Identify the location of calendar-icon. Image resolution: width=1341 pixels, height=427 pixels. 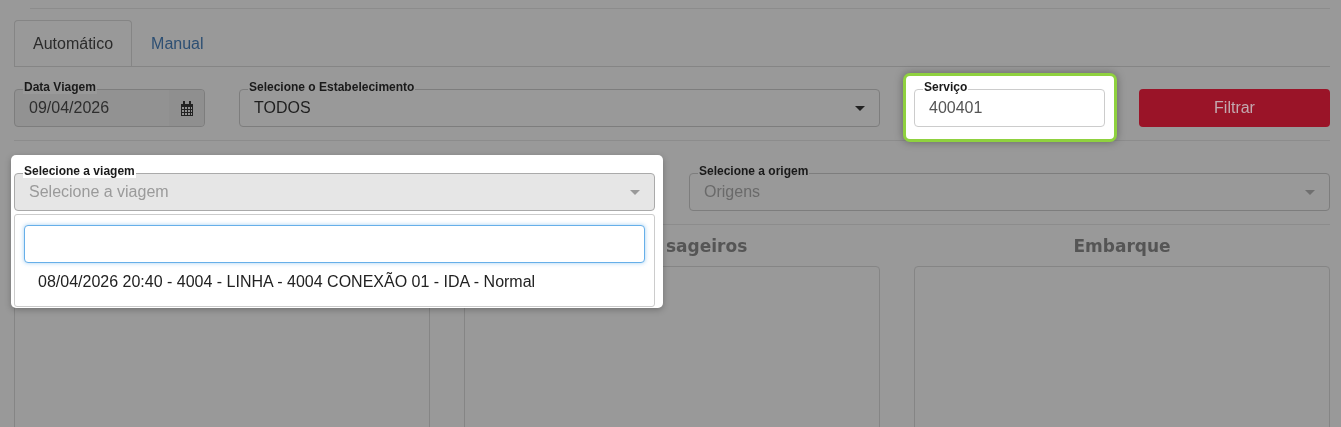
(186, 108).